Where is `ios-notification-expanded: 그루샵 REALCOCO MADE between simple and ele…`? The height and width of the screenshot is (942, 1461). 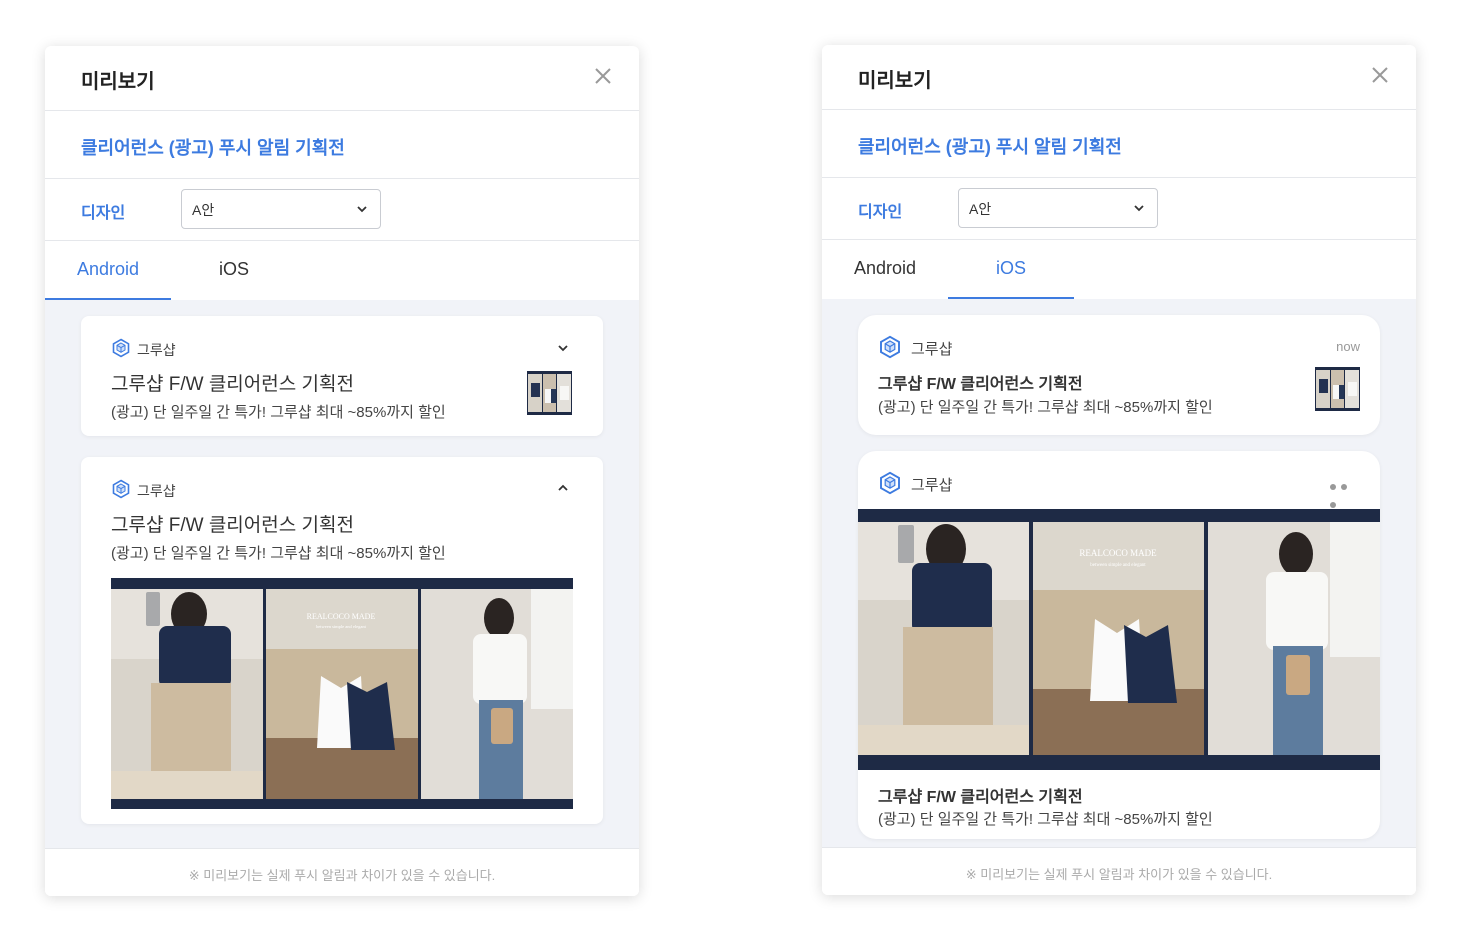
ios-notification-expanded: 그루샵 REALCOCO MADE between simple and ele… is located at coordinates (1119, 645).